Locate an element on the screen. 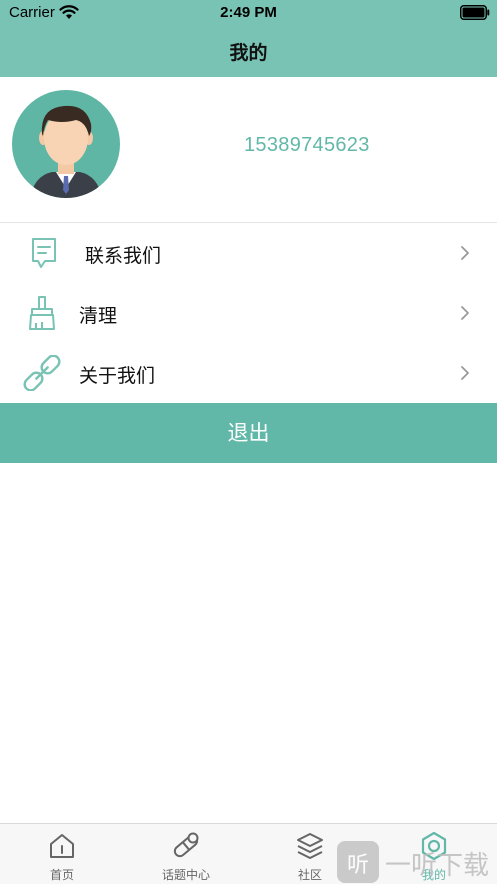  watermark-logo: 听 is located at coordinates (358, 862).